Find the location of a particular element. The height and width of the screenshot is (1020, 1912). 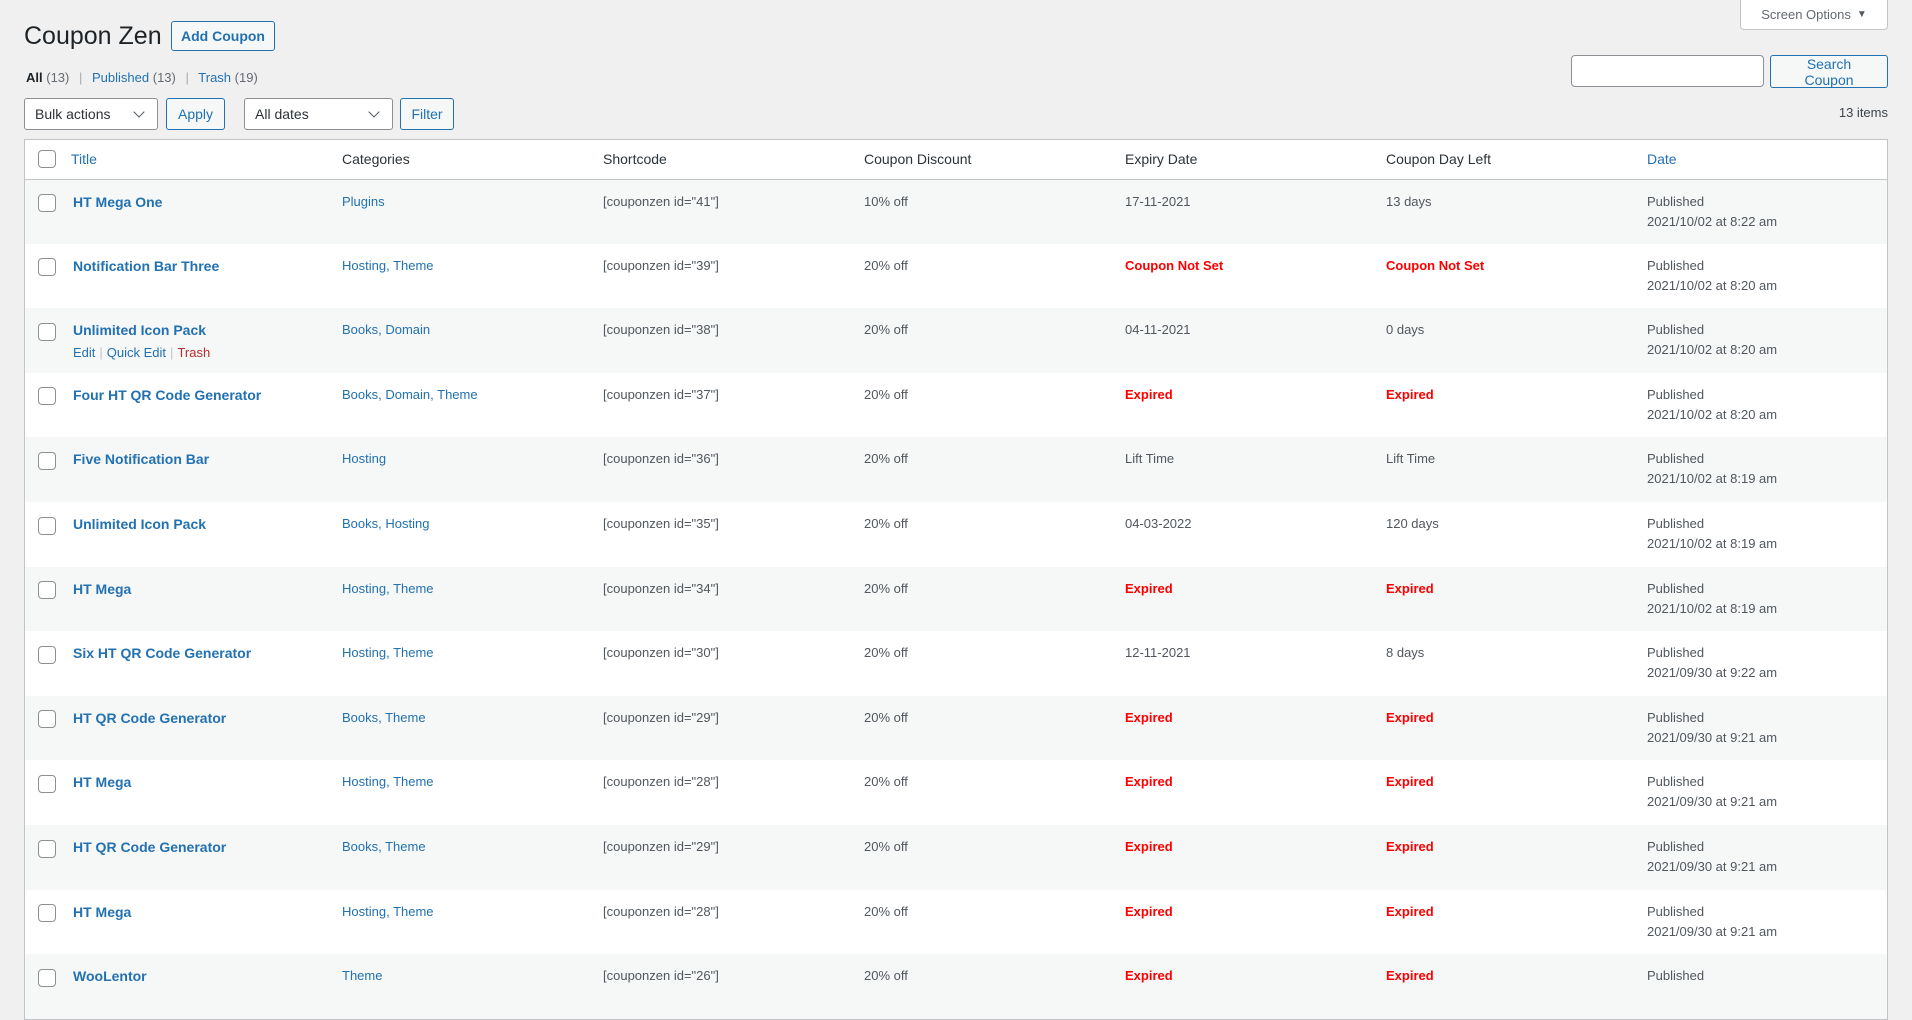

edit-link: Edit is located at coordinates (84, 352).